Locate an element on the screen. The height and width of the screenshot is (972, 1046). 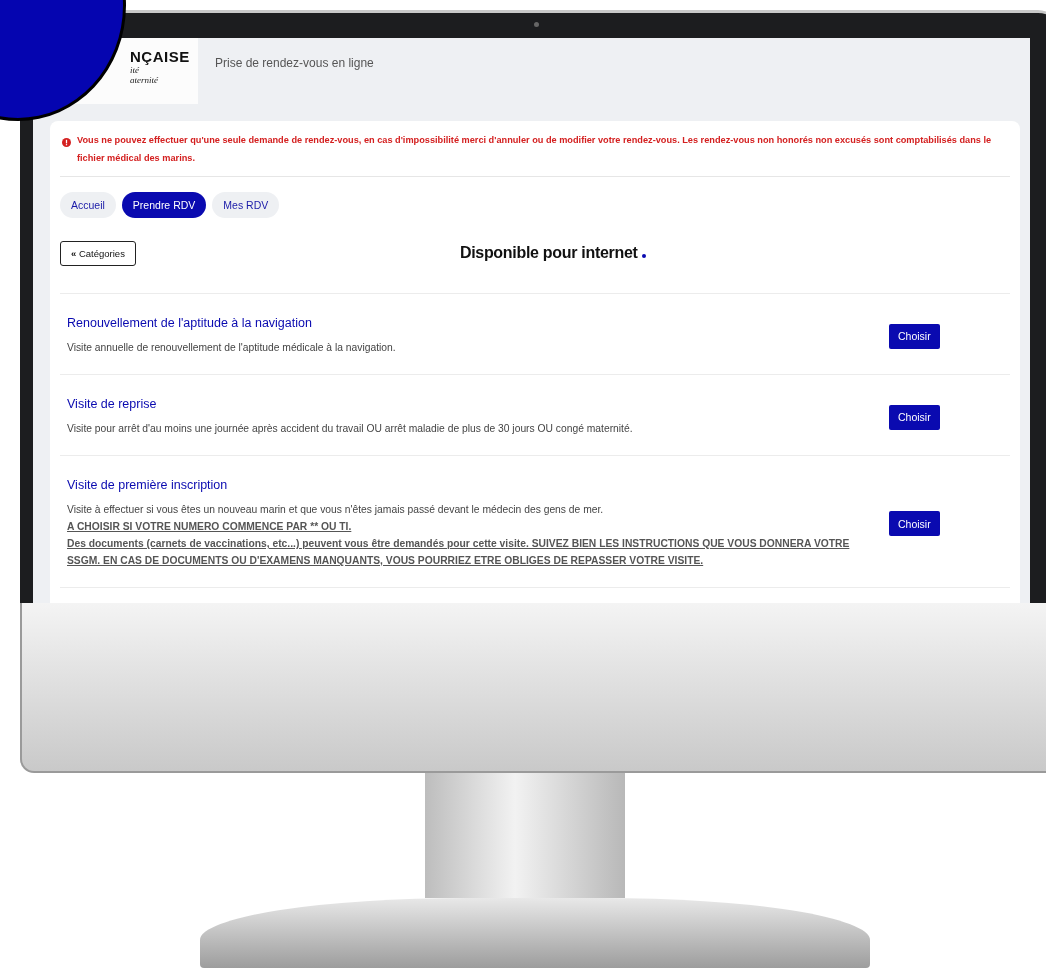
alert-icon is located at coordinates (66, 142).